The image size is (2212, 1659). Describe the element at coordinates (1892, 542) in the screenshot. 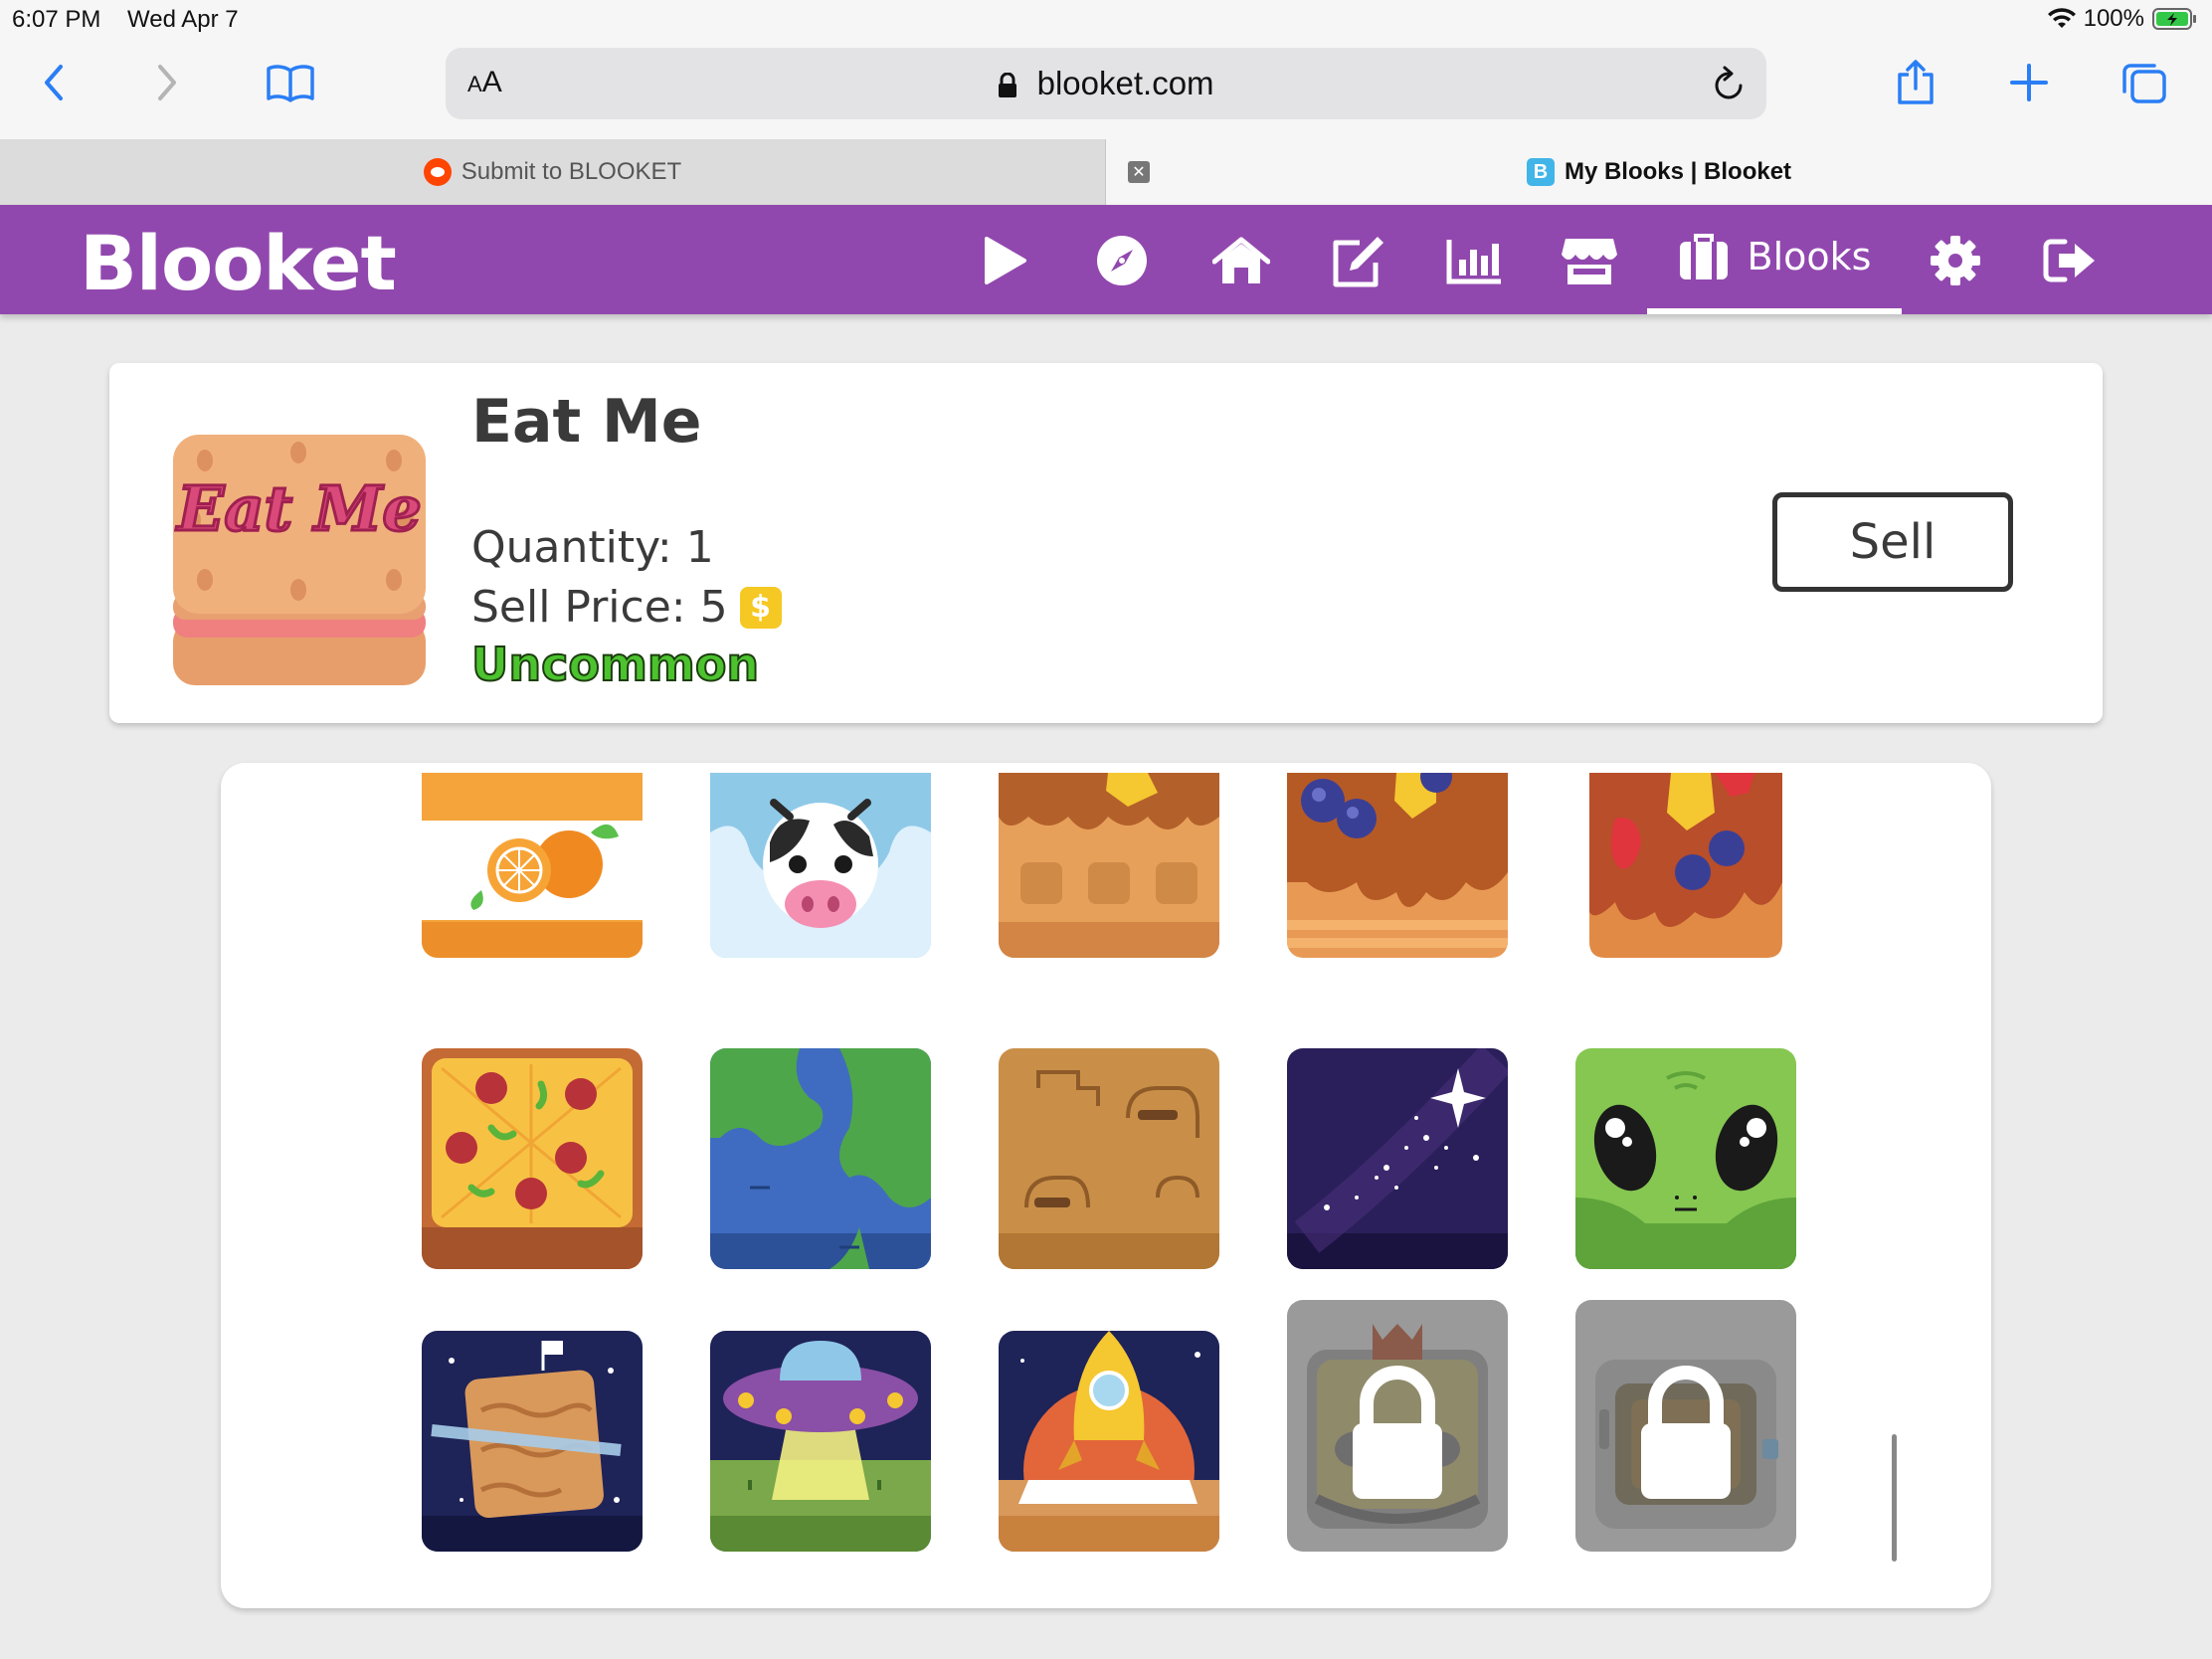

I see `sell-button: Sell` at that location.